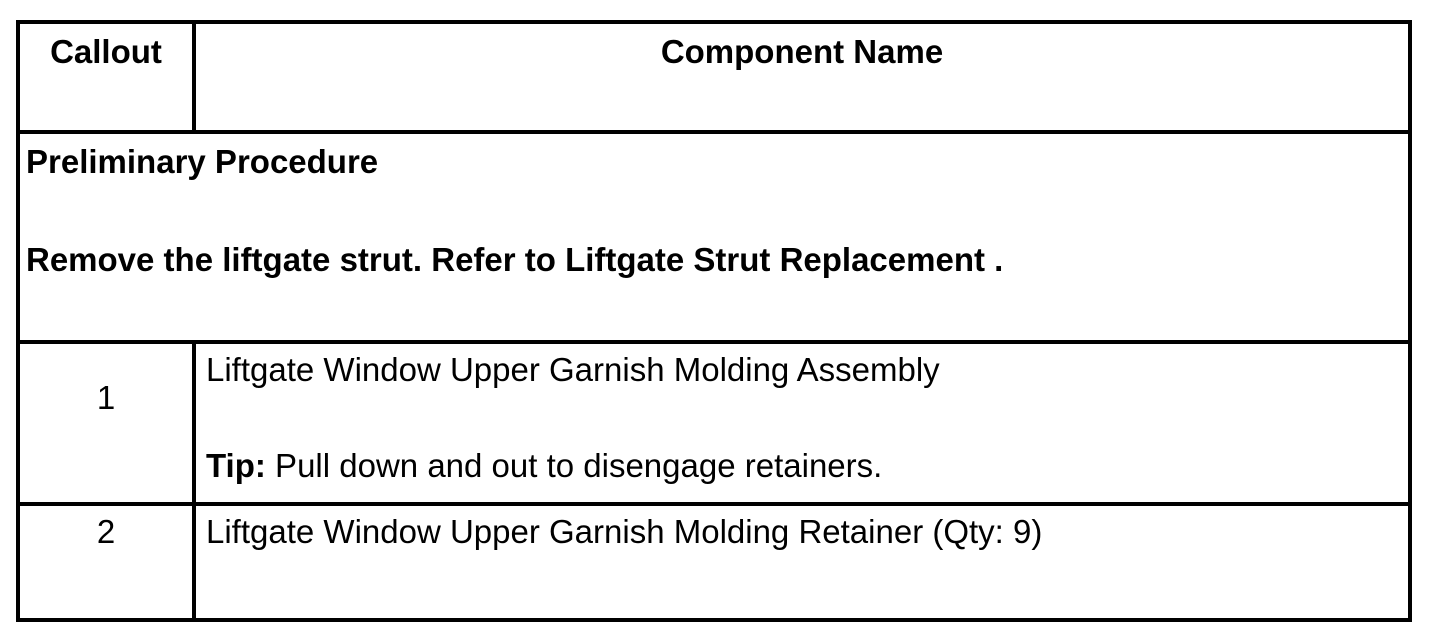 This screenshot has height=644, width=1456. What do you see at coordinates (802, 77) in the screenshot?
I see `component-name-header: Component Name` at bounding box center [802, 77].